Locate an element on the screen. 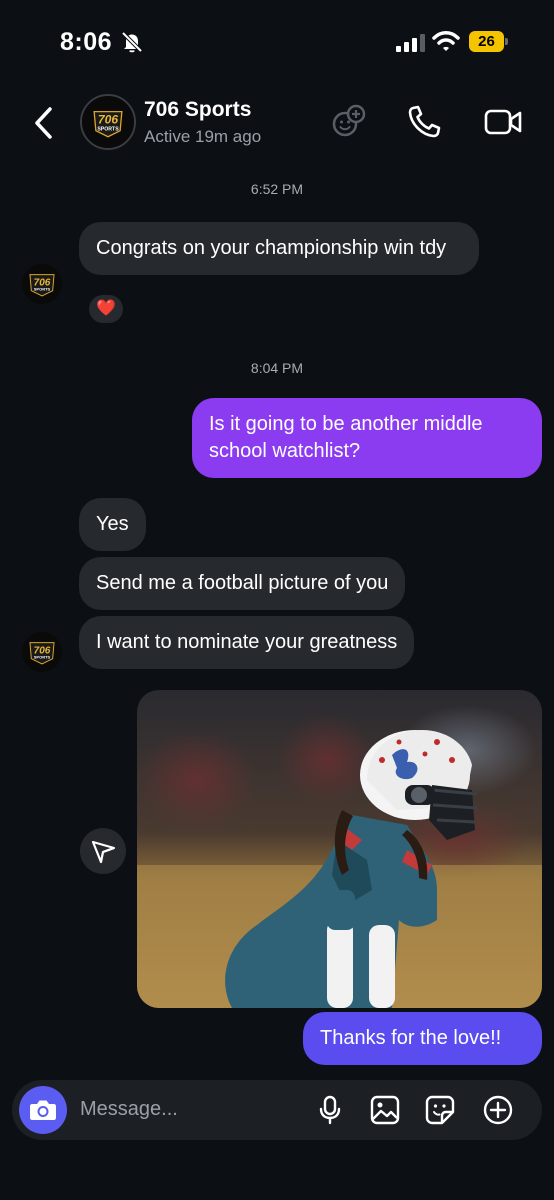 This screenshot has width=554, height=1200. add-plus-icon is located at coordinates (498, 1110).